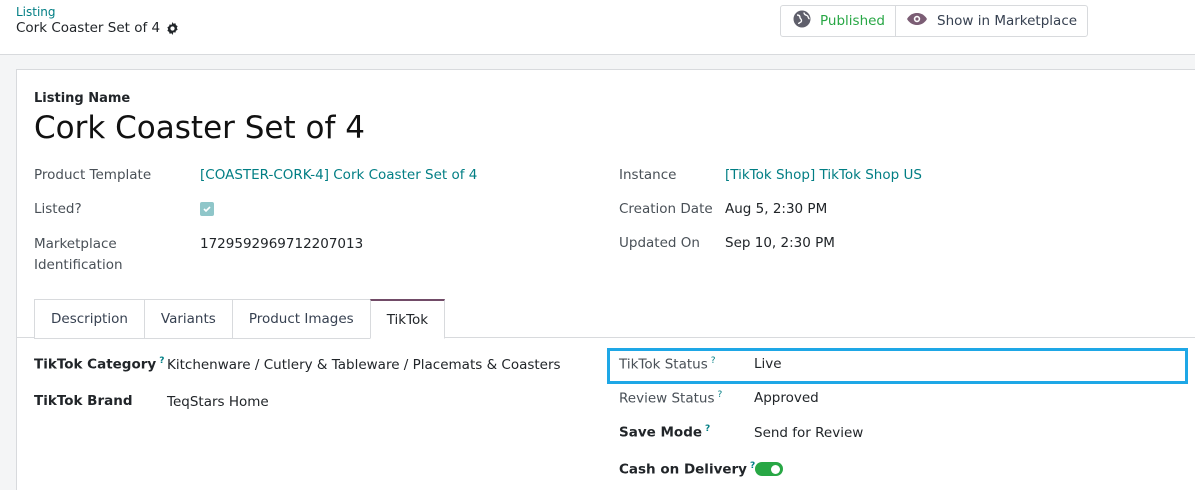  I want to click on published-label: Published, so click(852, 21).